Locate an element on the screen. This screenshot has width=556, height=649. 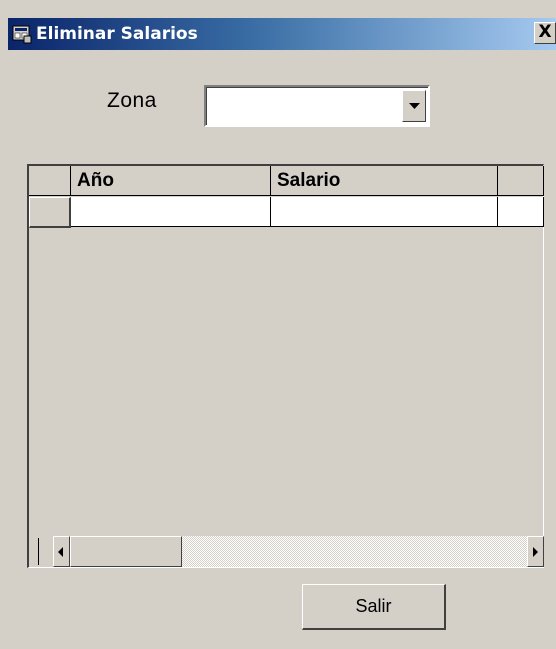
scrollbar-thumb is located at coordinates (126, 551).